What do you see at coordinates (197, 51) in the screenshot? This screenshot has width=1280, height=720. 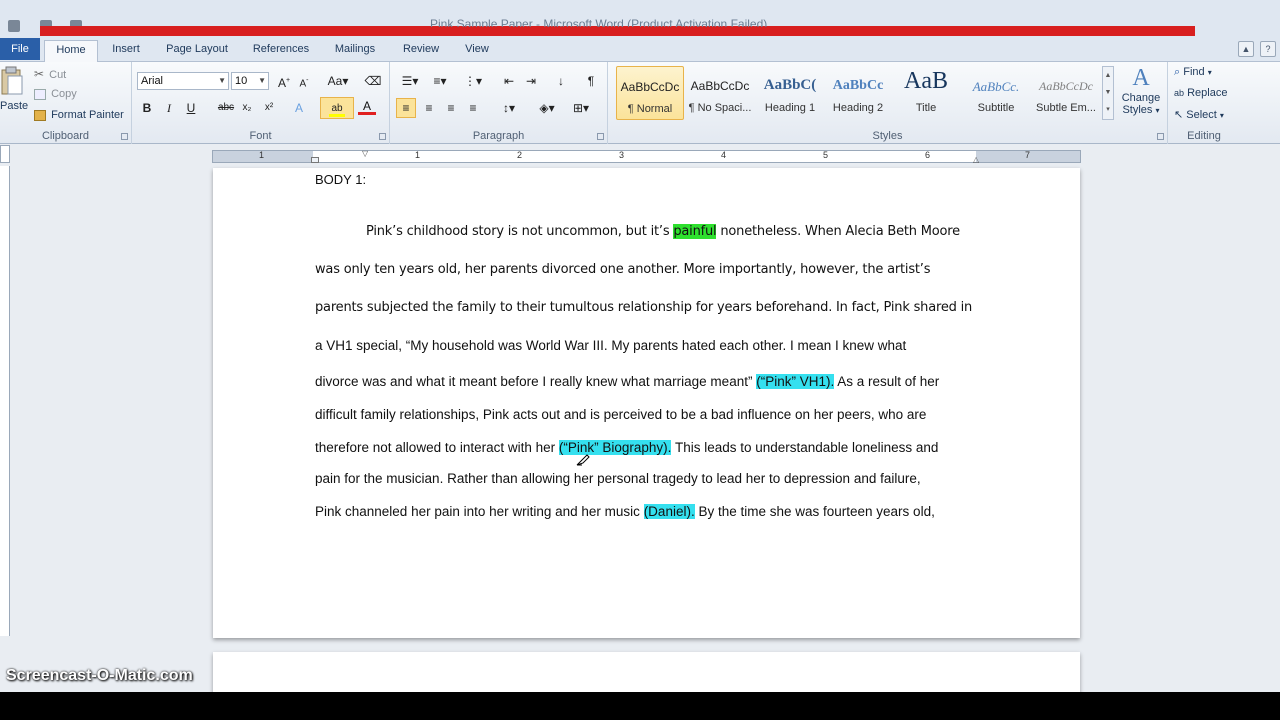 I see `tab-page-layout: Page Layout` at bounding box center [197, 51].